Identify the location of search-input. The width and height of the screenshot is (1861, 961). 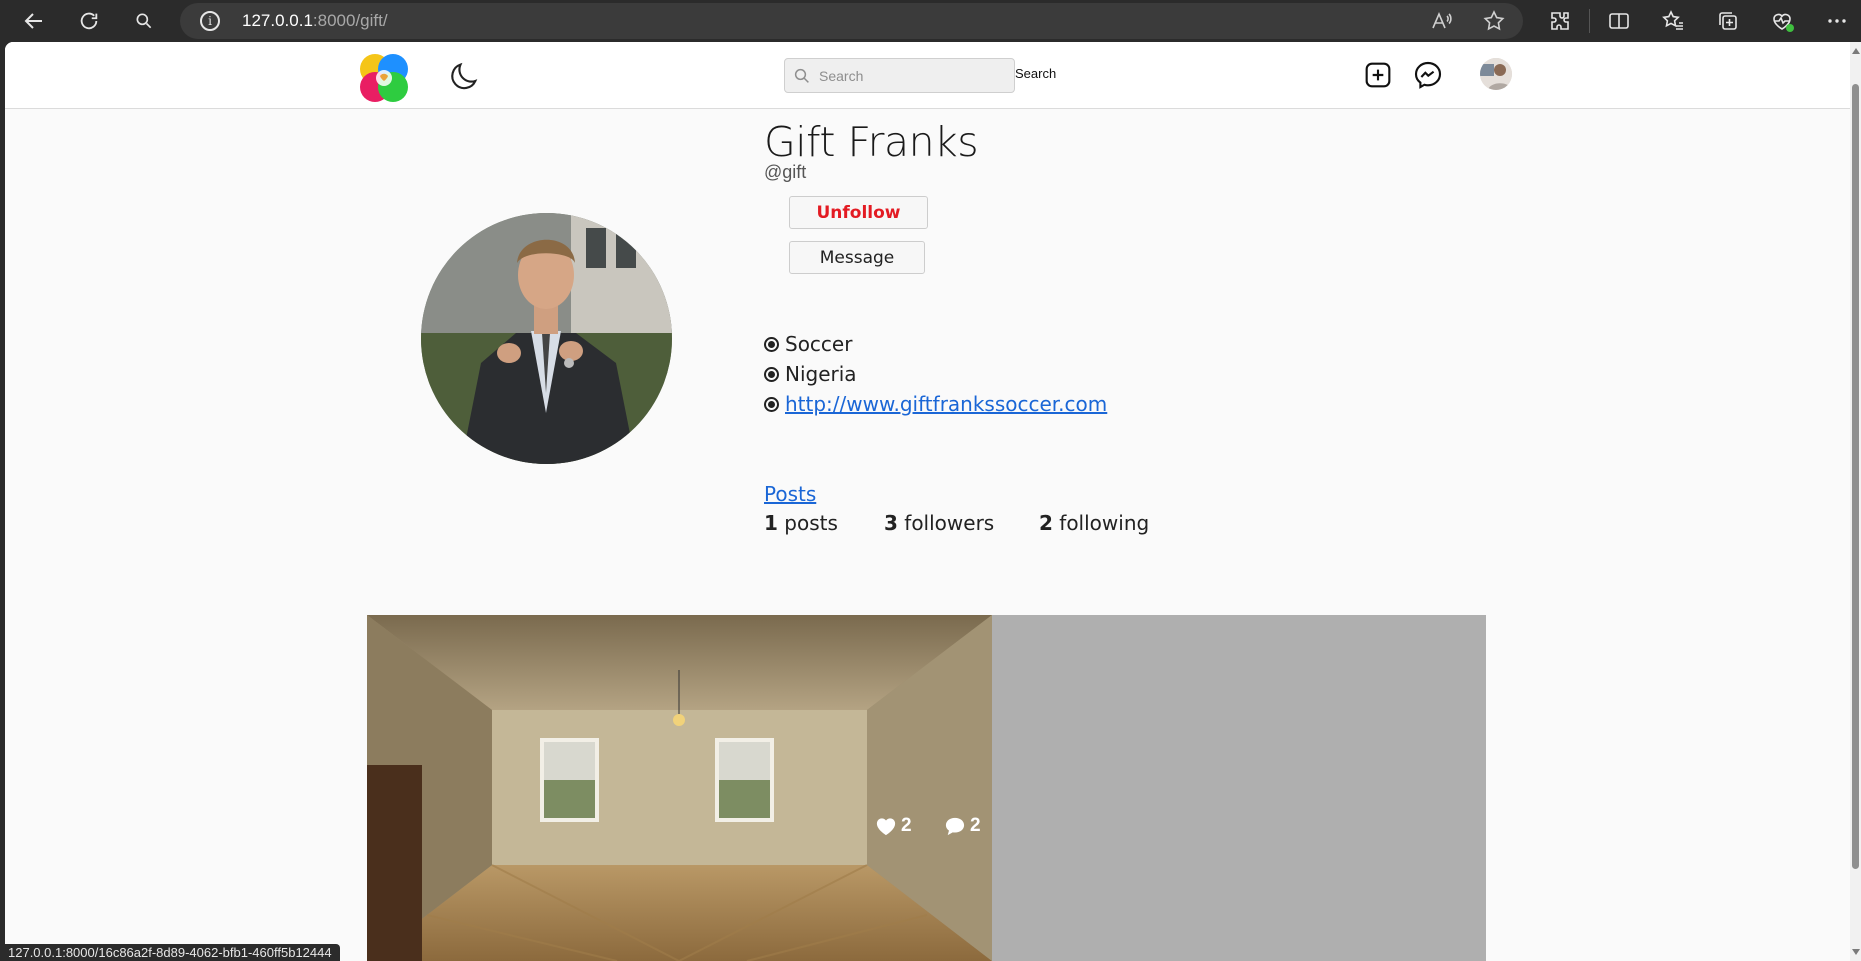
(914, 76).